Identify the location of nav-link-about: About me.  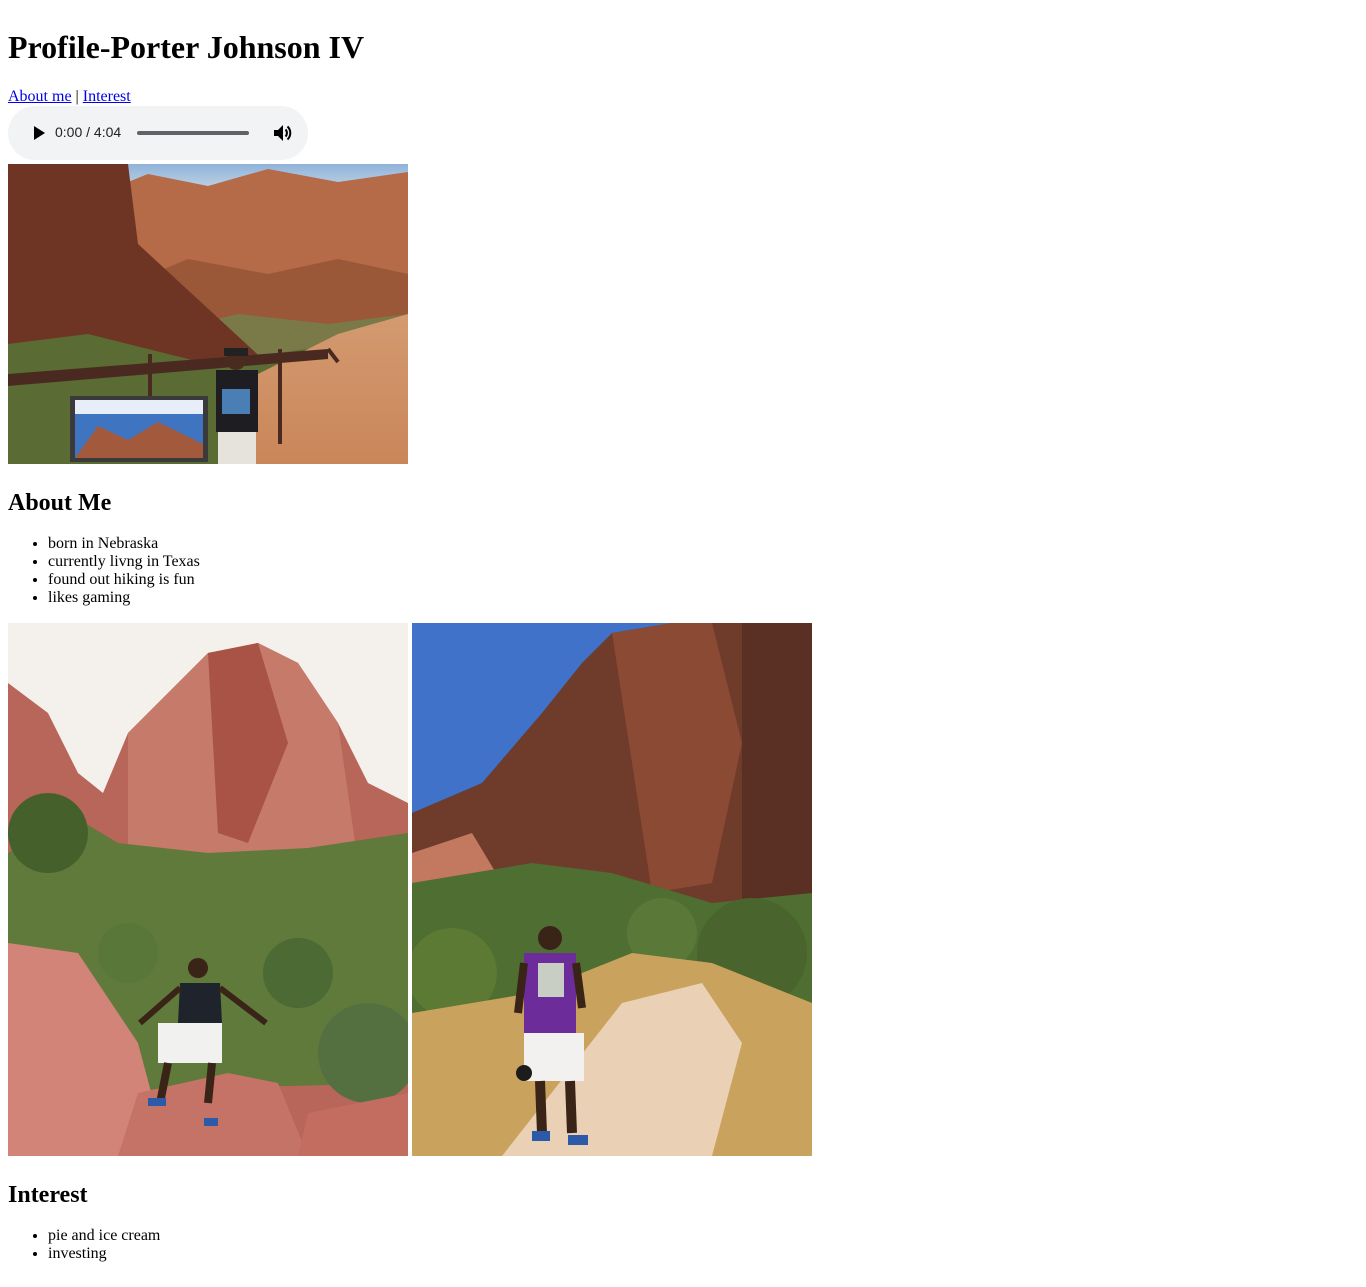
(40, 96).